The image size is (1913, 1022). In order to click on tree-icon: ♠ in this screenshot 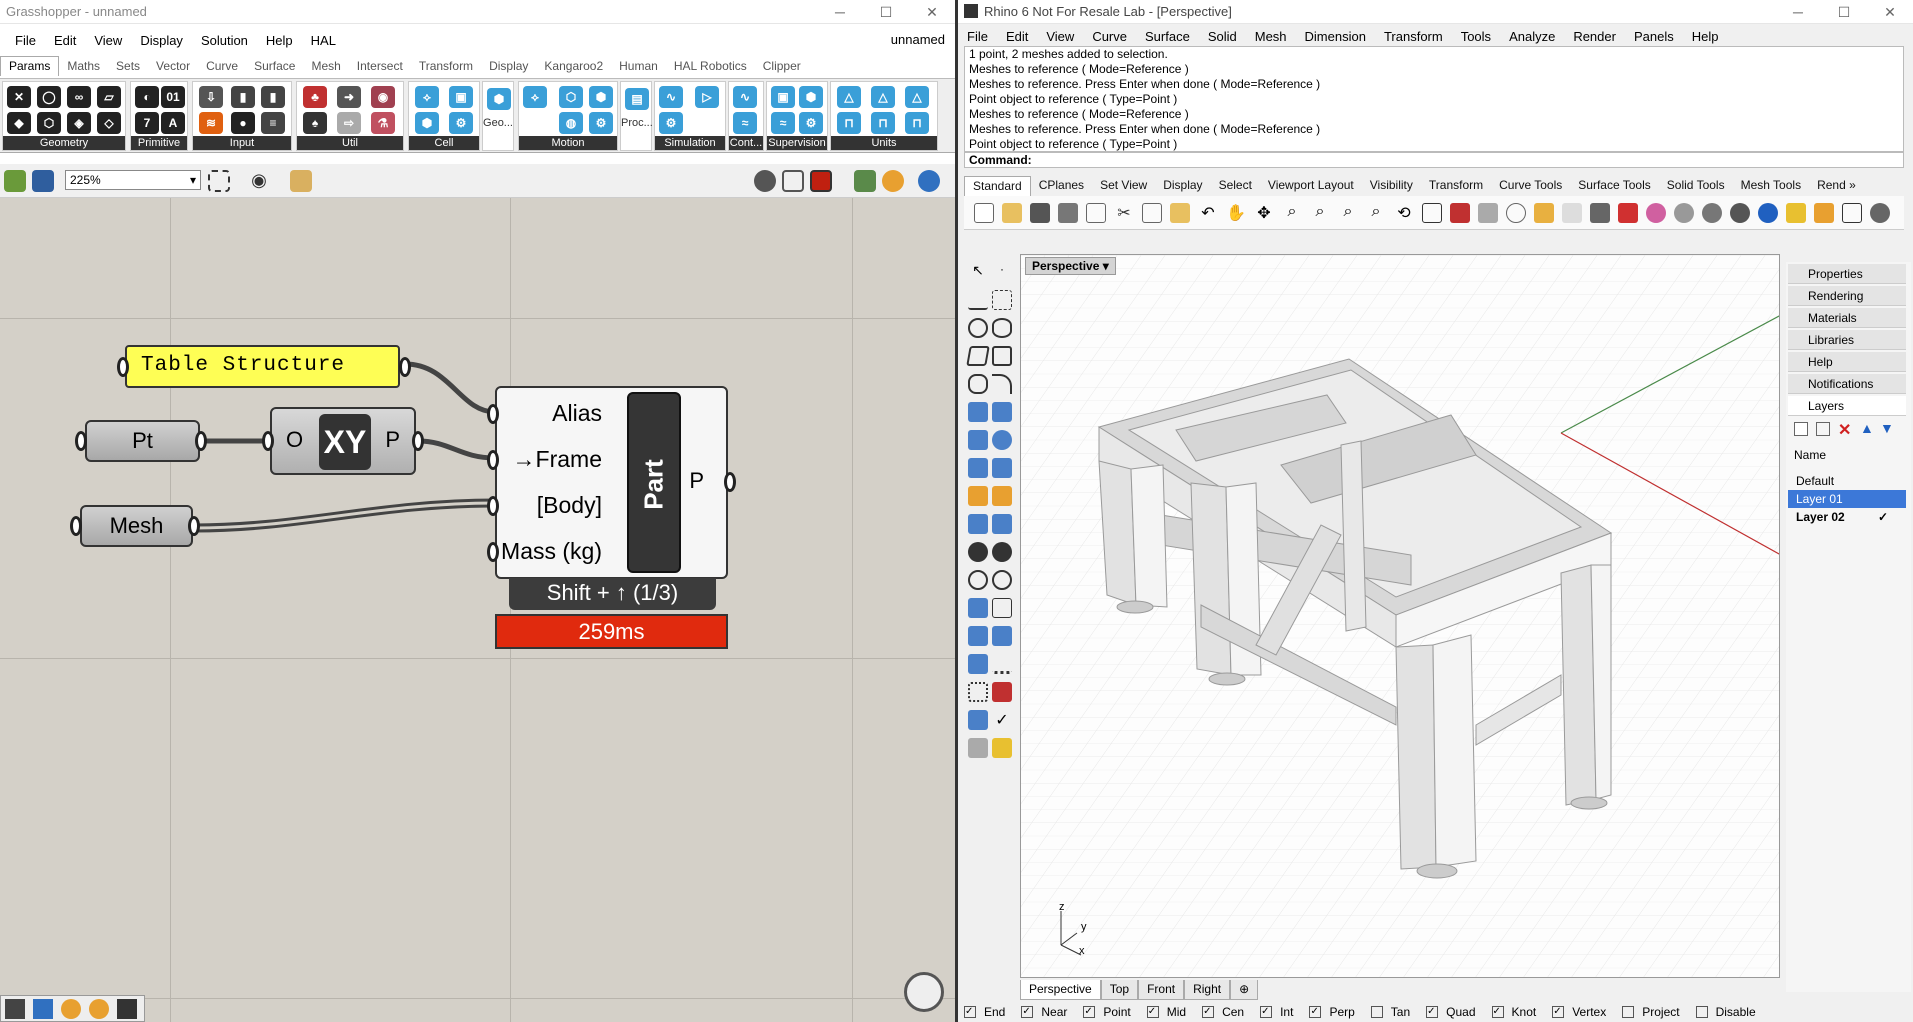, I will do `click(315, 123)`.